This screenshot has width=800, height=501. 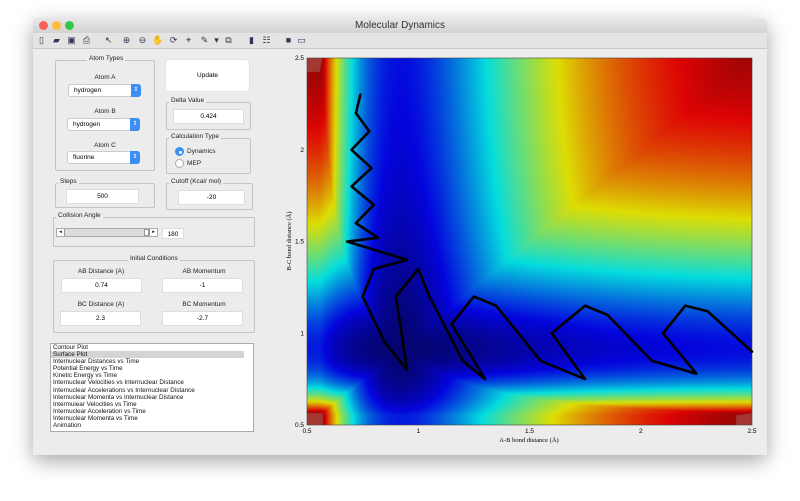 I want to click on y-axis-label: B-C bond distance (Å), so click(x=289, y=240).